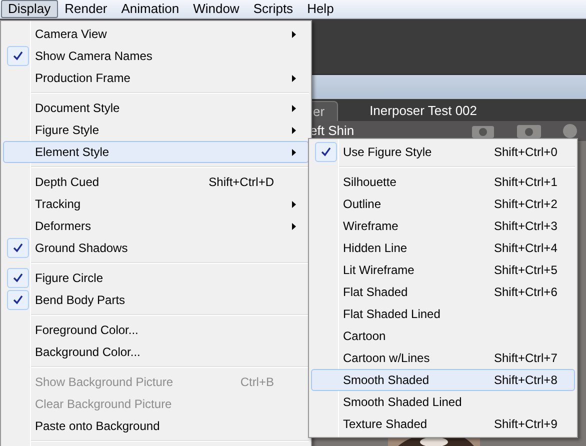  Describe the element at coordinates (69, 278) in the screenshot. I see `menu-item-label: Figure Circle` at that location.